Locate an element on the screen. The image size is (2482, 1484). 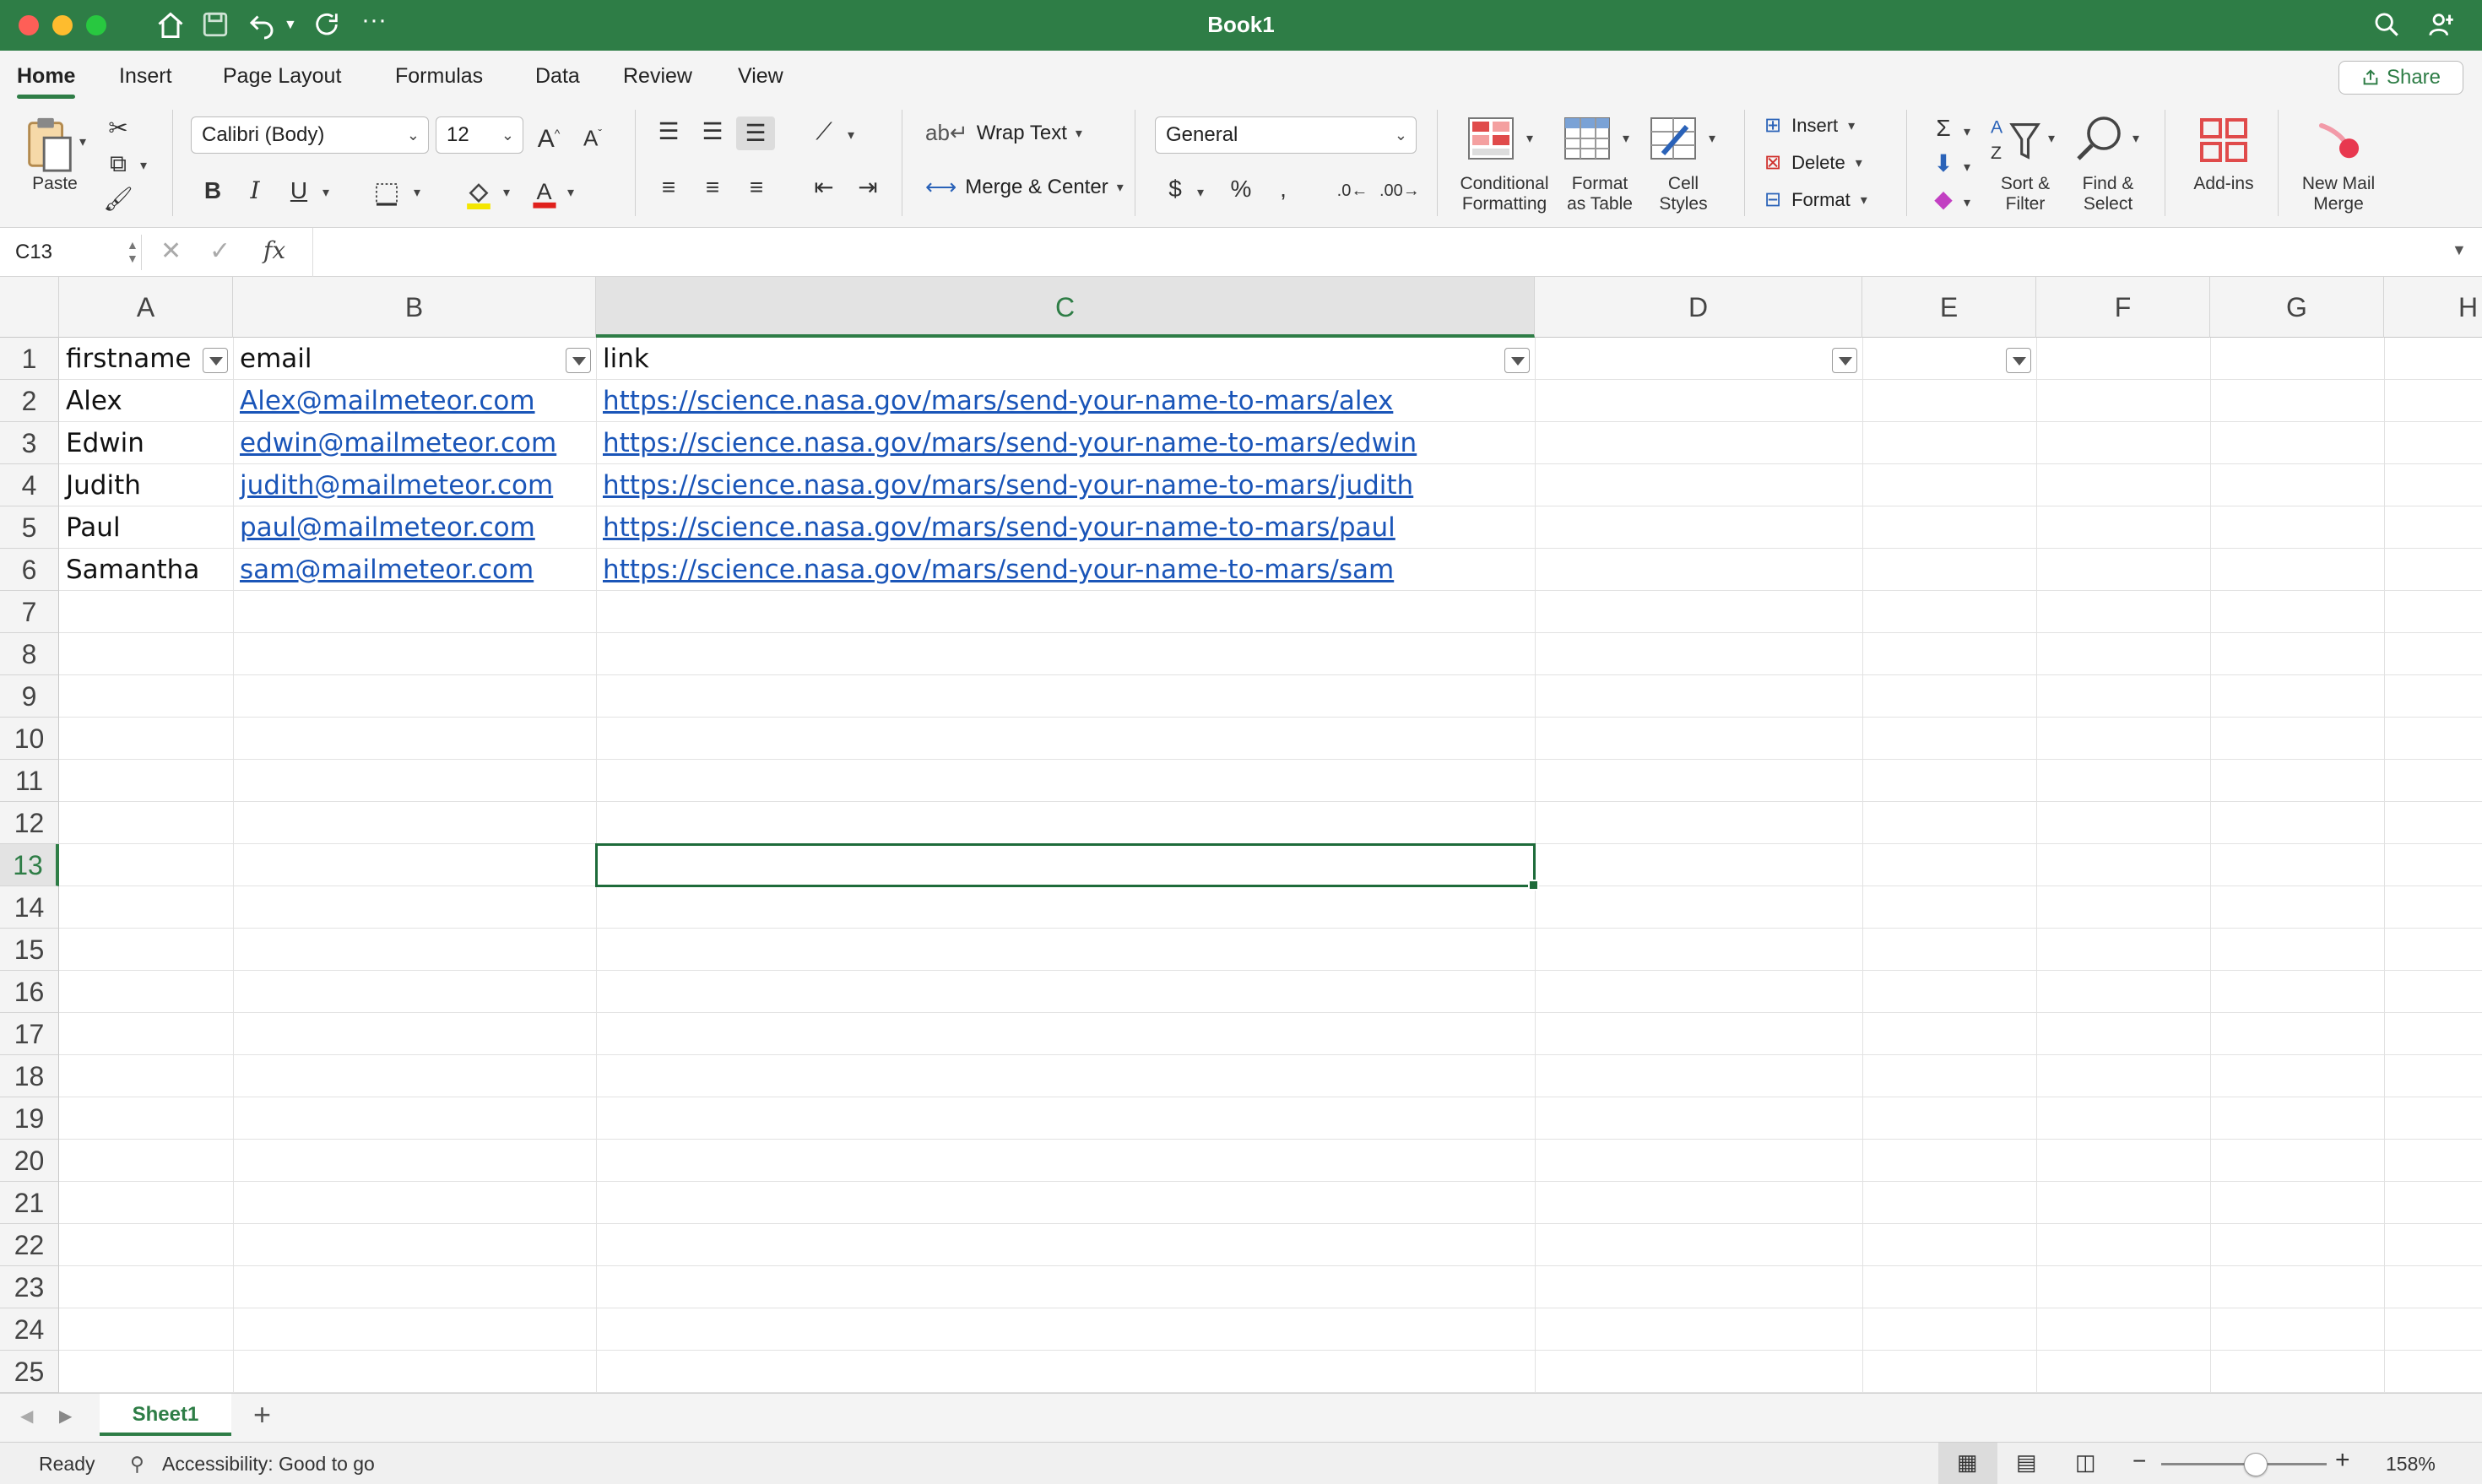
insert-function-button: fx is located at coordinates (274, 250).